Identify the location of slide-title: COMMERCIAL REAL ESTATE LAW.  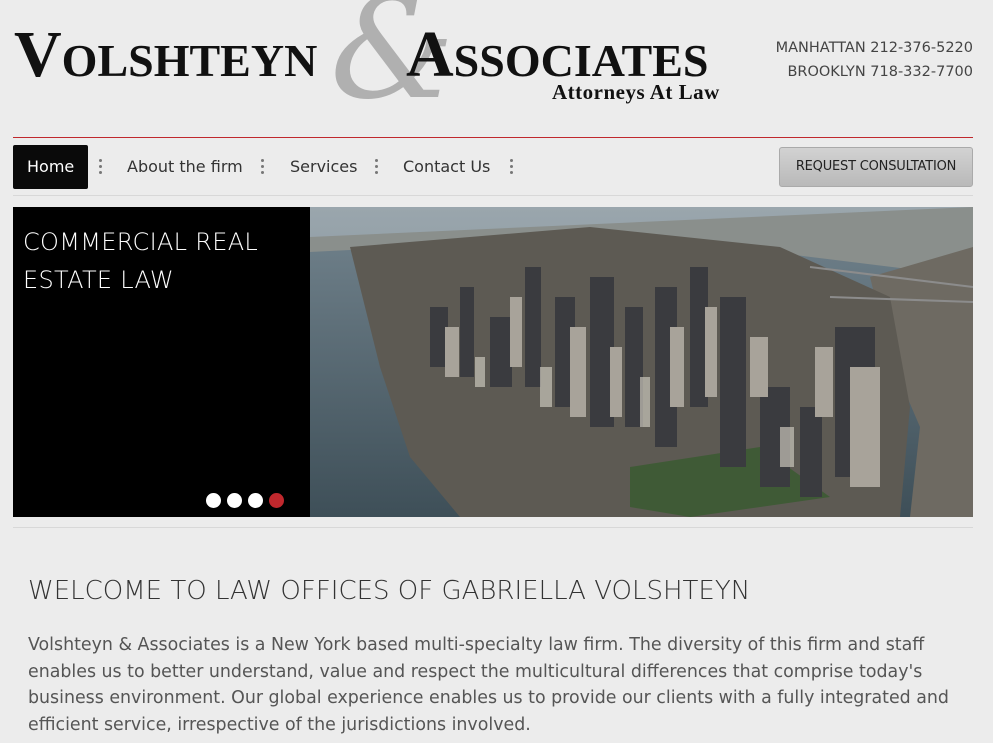
(141, 261).